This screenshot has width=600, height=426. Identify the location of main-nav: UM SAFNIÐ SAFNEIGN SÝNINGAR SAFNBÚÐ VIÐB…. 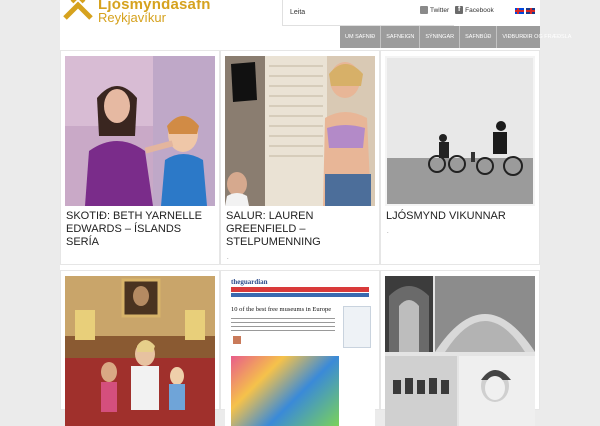
(455, 37).